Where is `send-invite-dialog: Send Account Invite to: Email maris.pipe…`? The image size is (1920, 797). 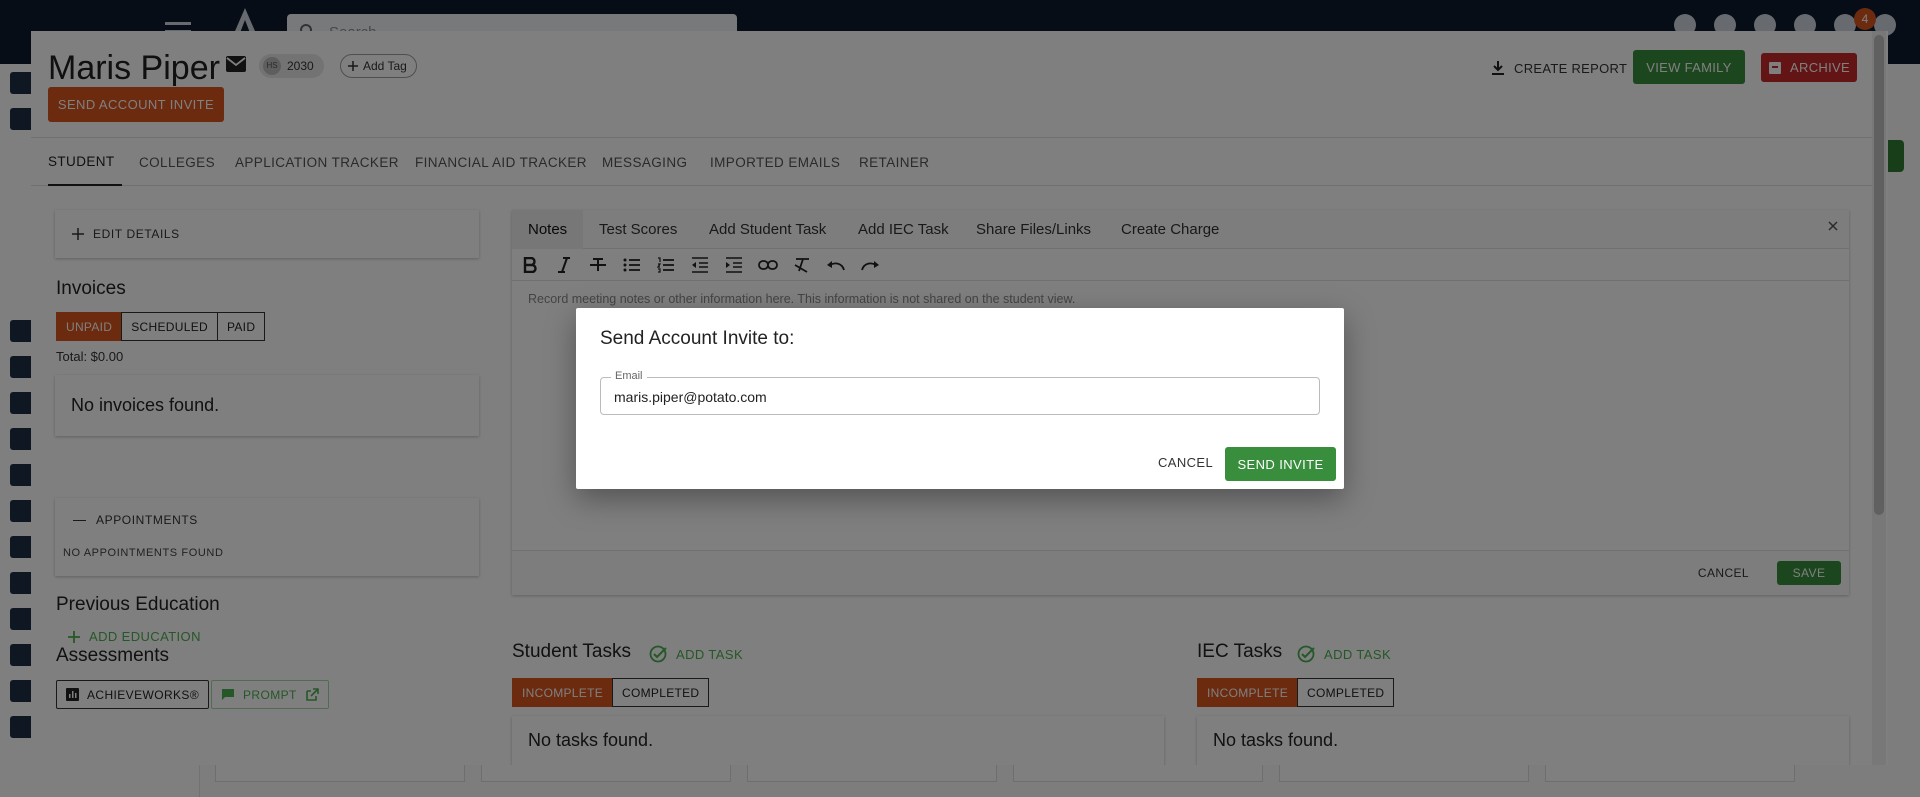
send-invite-dialog: Send Account Invite to: Email maris.pipe… is located at coordinates (960, 398).